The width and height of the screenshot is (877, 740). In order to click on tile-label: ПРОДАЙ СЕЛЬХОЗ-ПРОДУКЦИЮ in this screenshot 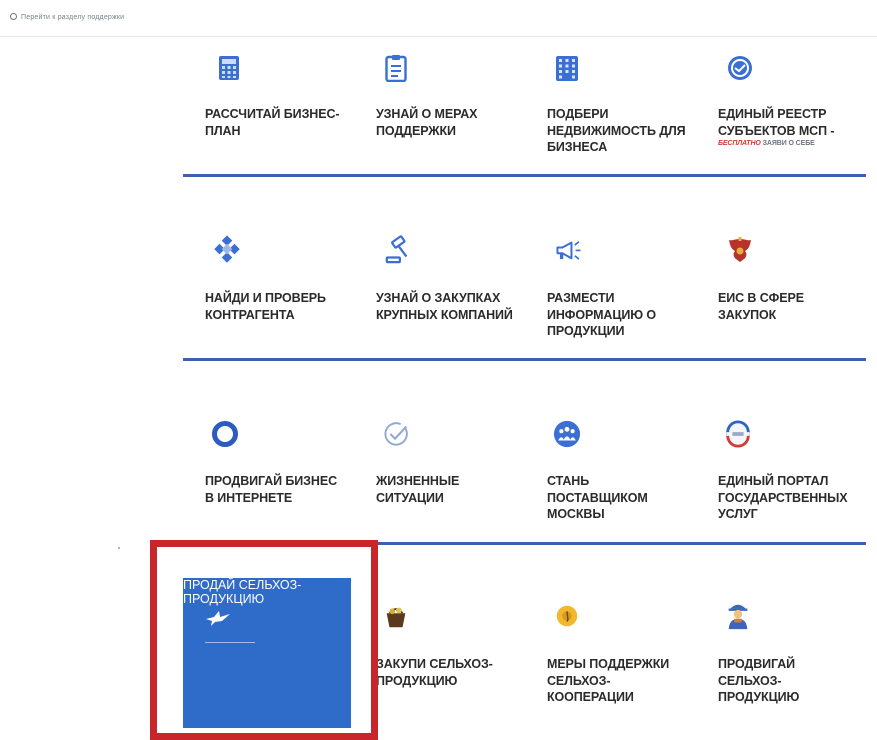, I will do `click(242, 592)`.